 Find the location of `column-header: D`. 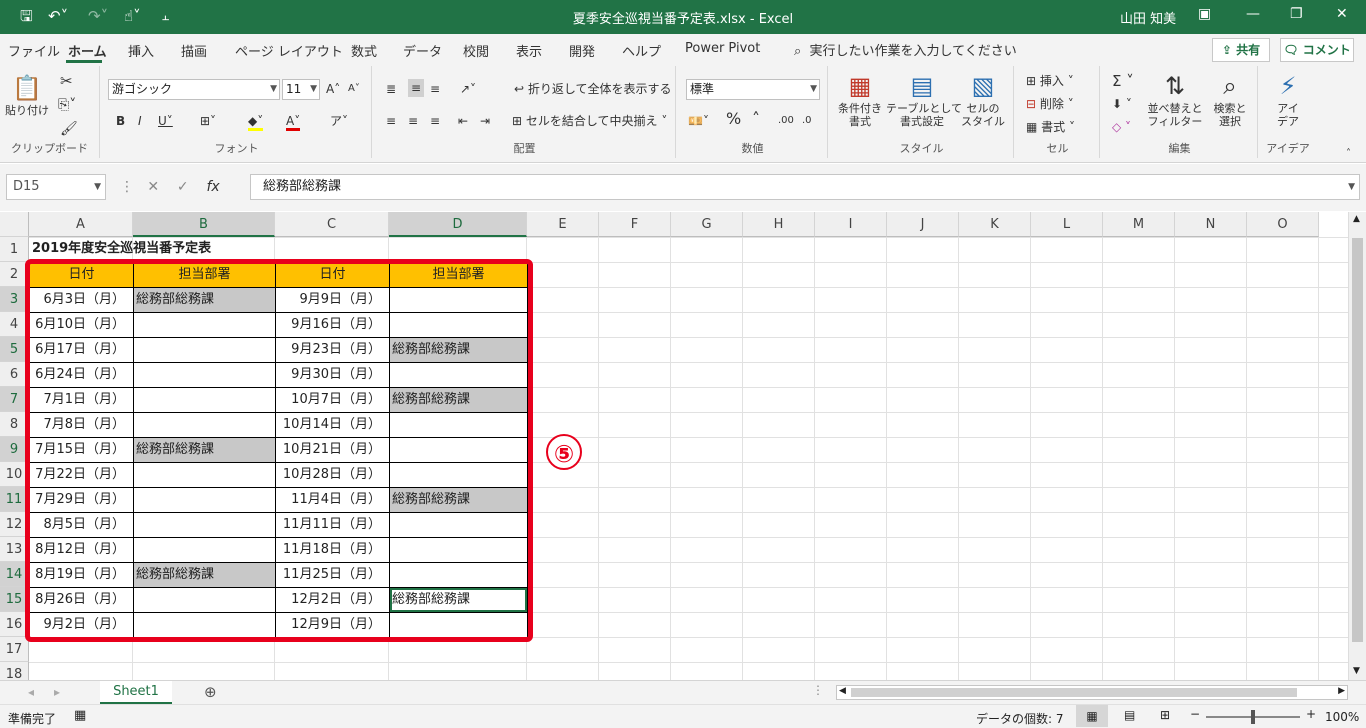

column-header: D is located at coordinates (458, 224).